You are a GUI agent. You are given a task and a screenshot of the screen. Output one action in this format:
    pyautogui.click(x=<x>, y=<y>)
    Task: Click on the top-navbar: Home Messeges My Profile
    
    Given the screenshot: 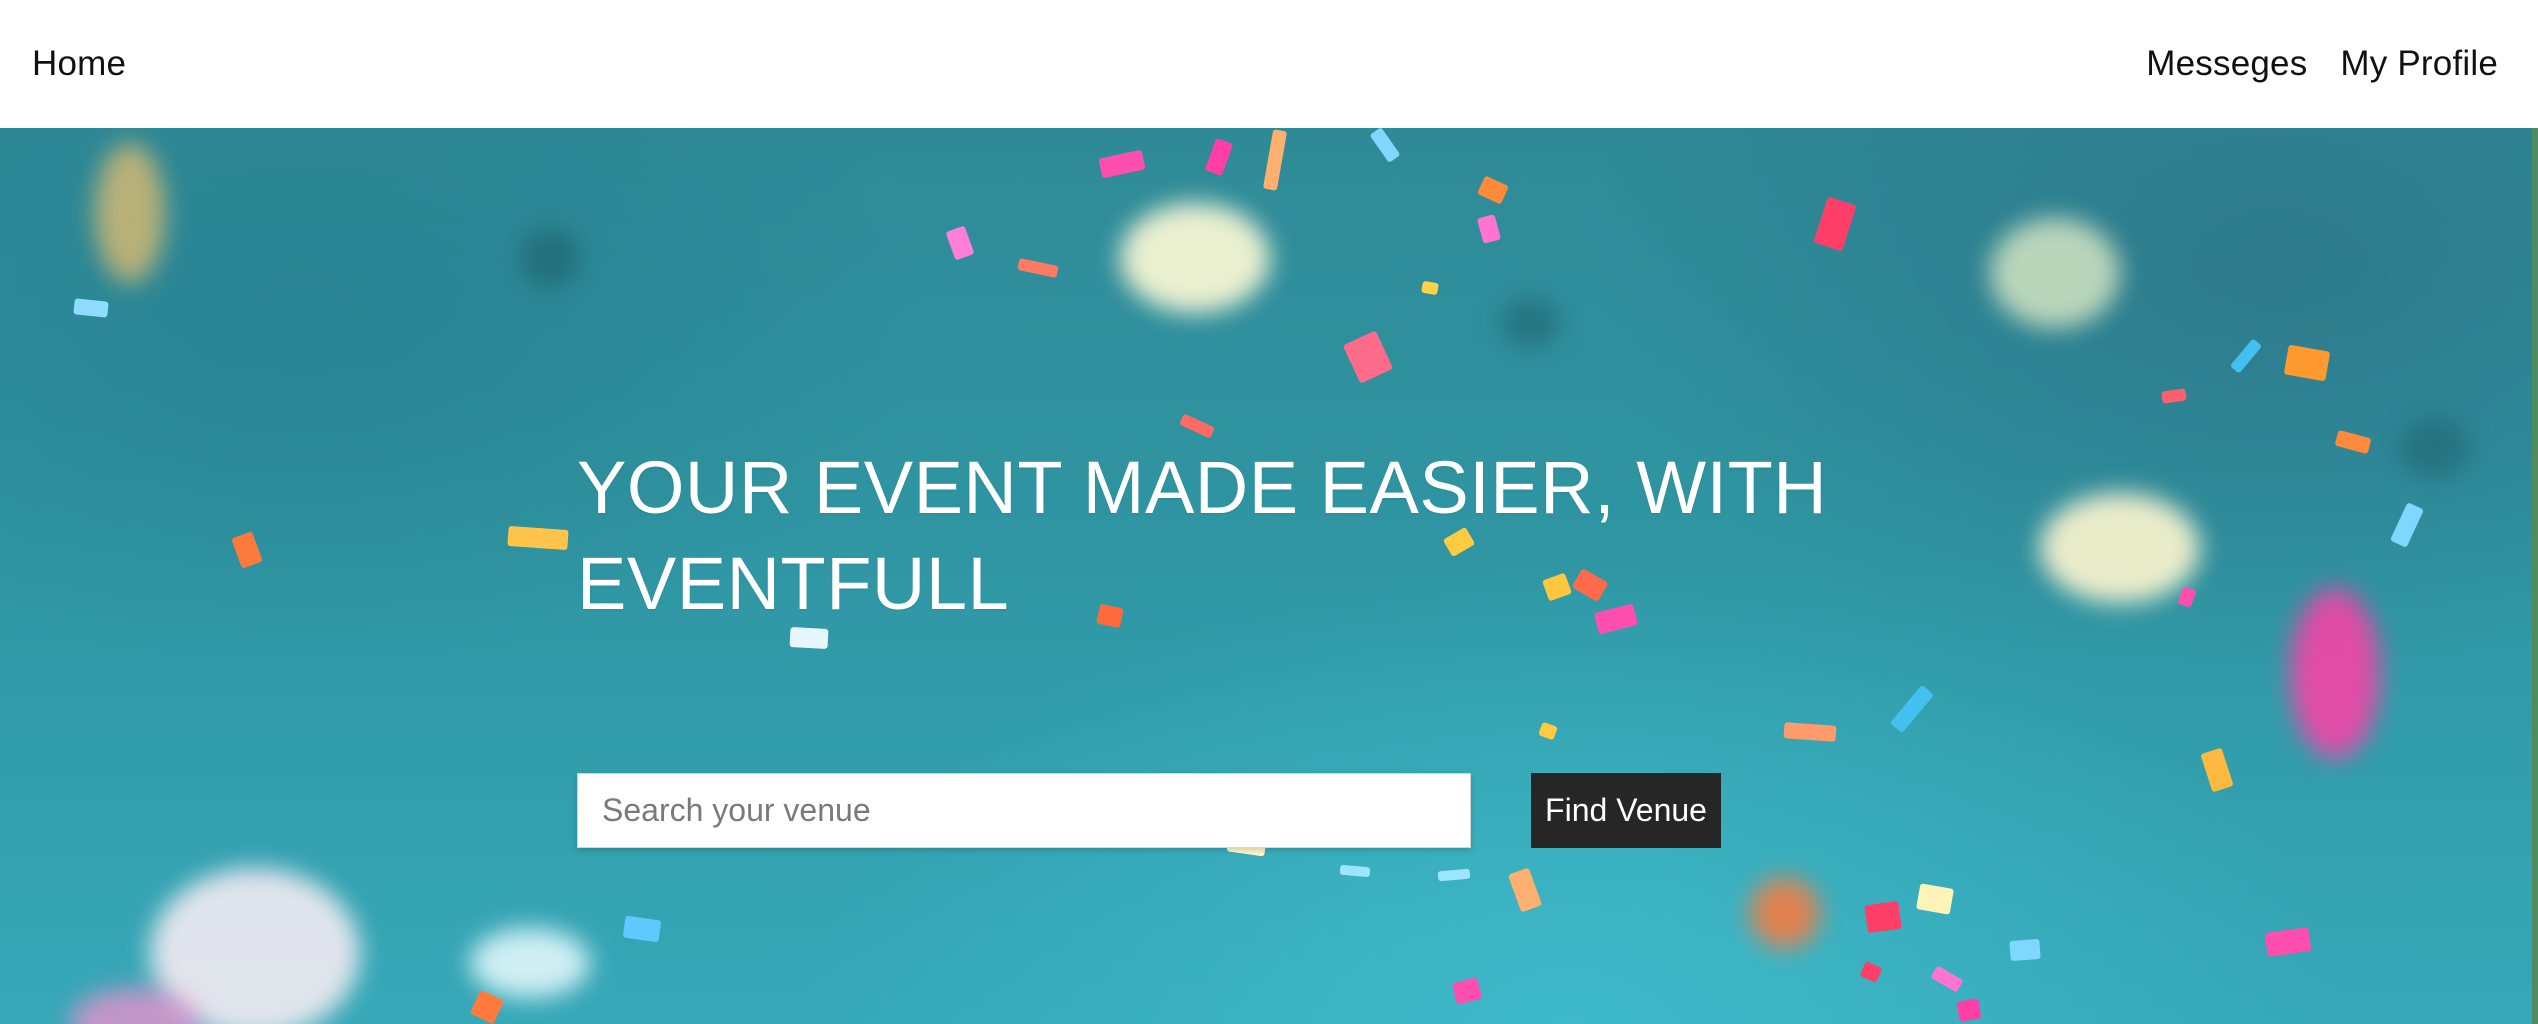 What is the action you would take?
    pyautogui.click(x=1266, y=64)
    